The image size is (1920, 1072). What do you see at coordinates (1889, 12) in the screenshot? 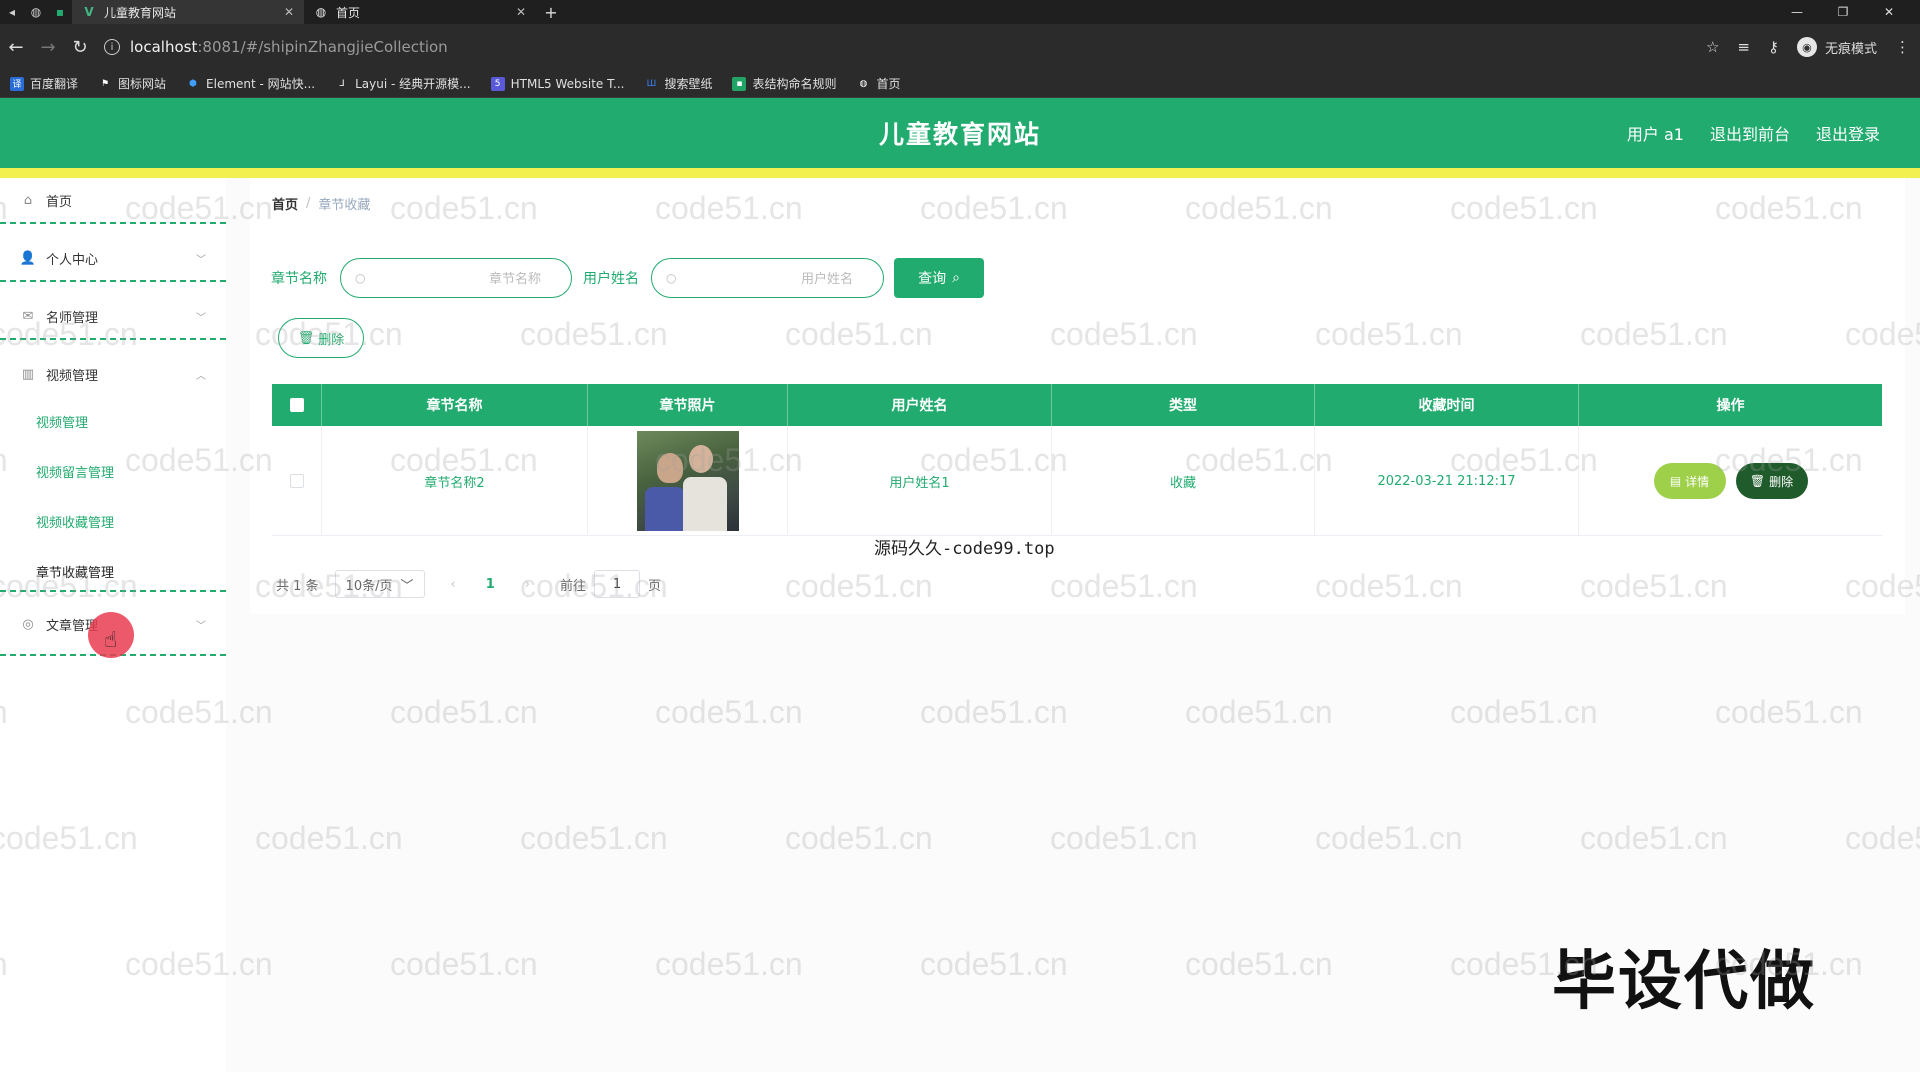
I see `close-window-icon: ✕` at bounding box center [1889, 12].